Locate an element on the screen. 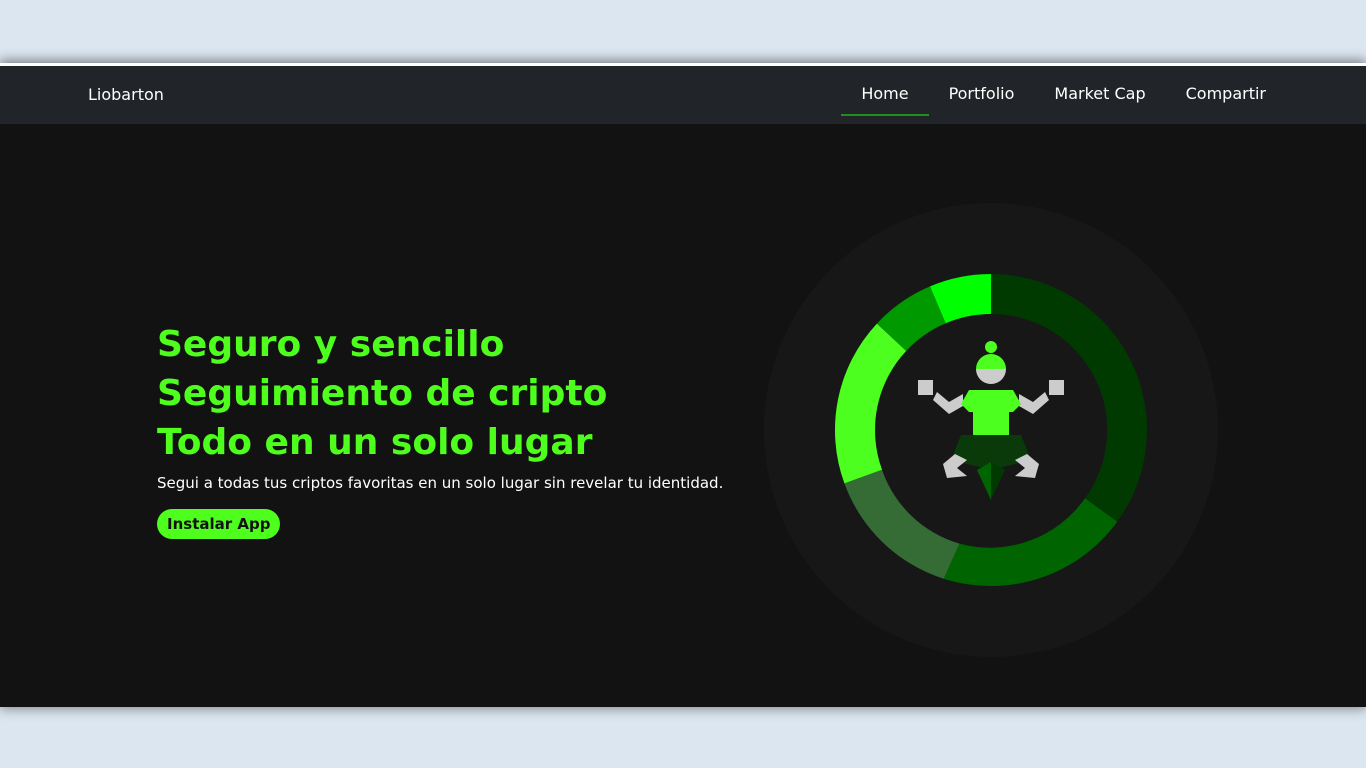  headline-line-3: Todo en un solo lugar is located at coordinates (375, 442).